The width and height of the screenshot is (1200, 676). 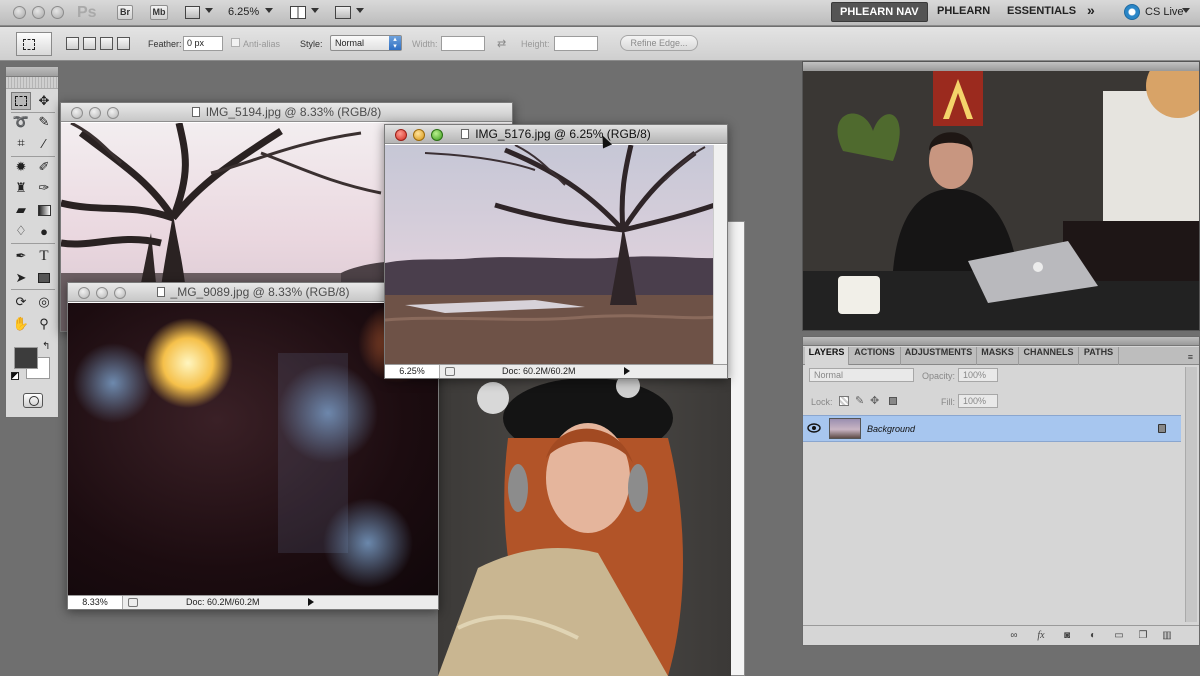 I want to click on link-layers-icon: ∞, so click(x=1014, y=636).